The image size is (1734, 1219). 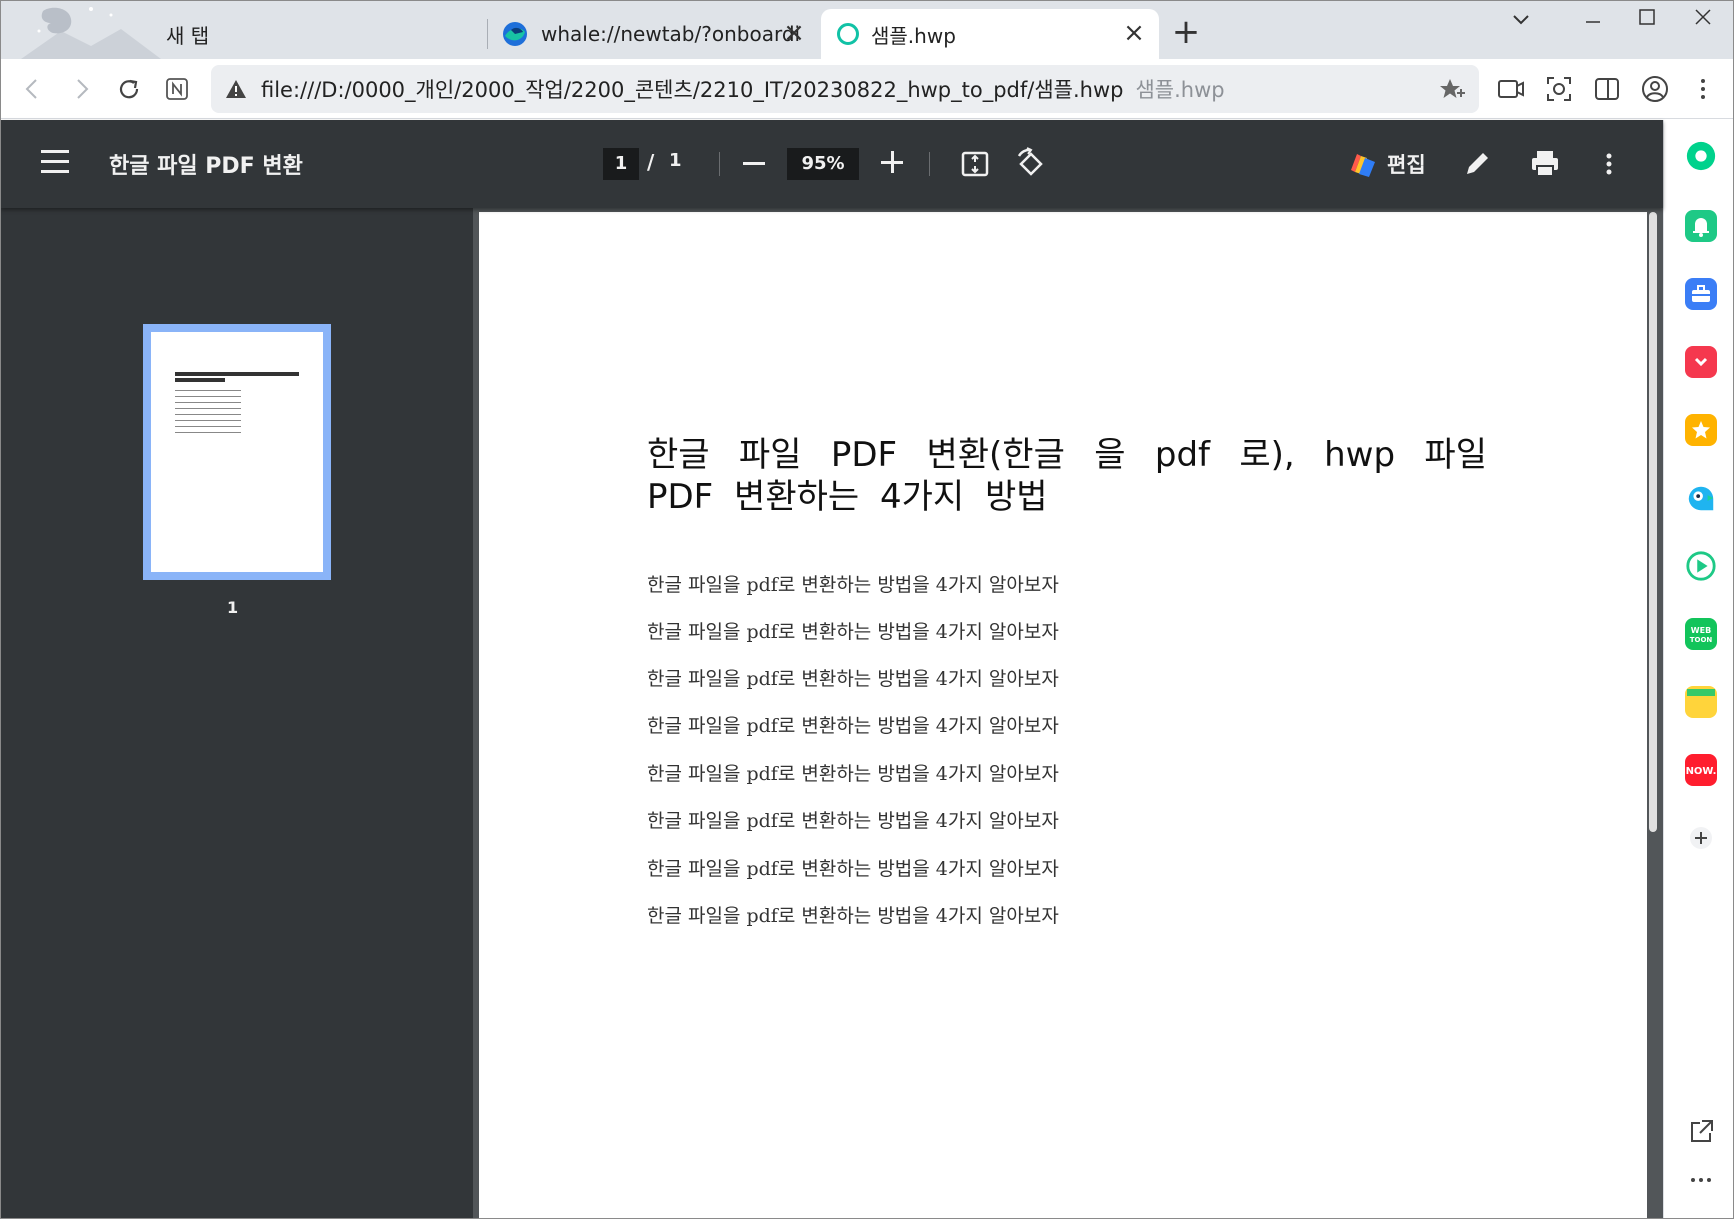 What do you see at coordinates (1701, 1132) in the screenshot?
I see `open-external-icon` at bounding box center [1701, 1132].